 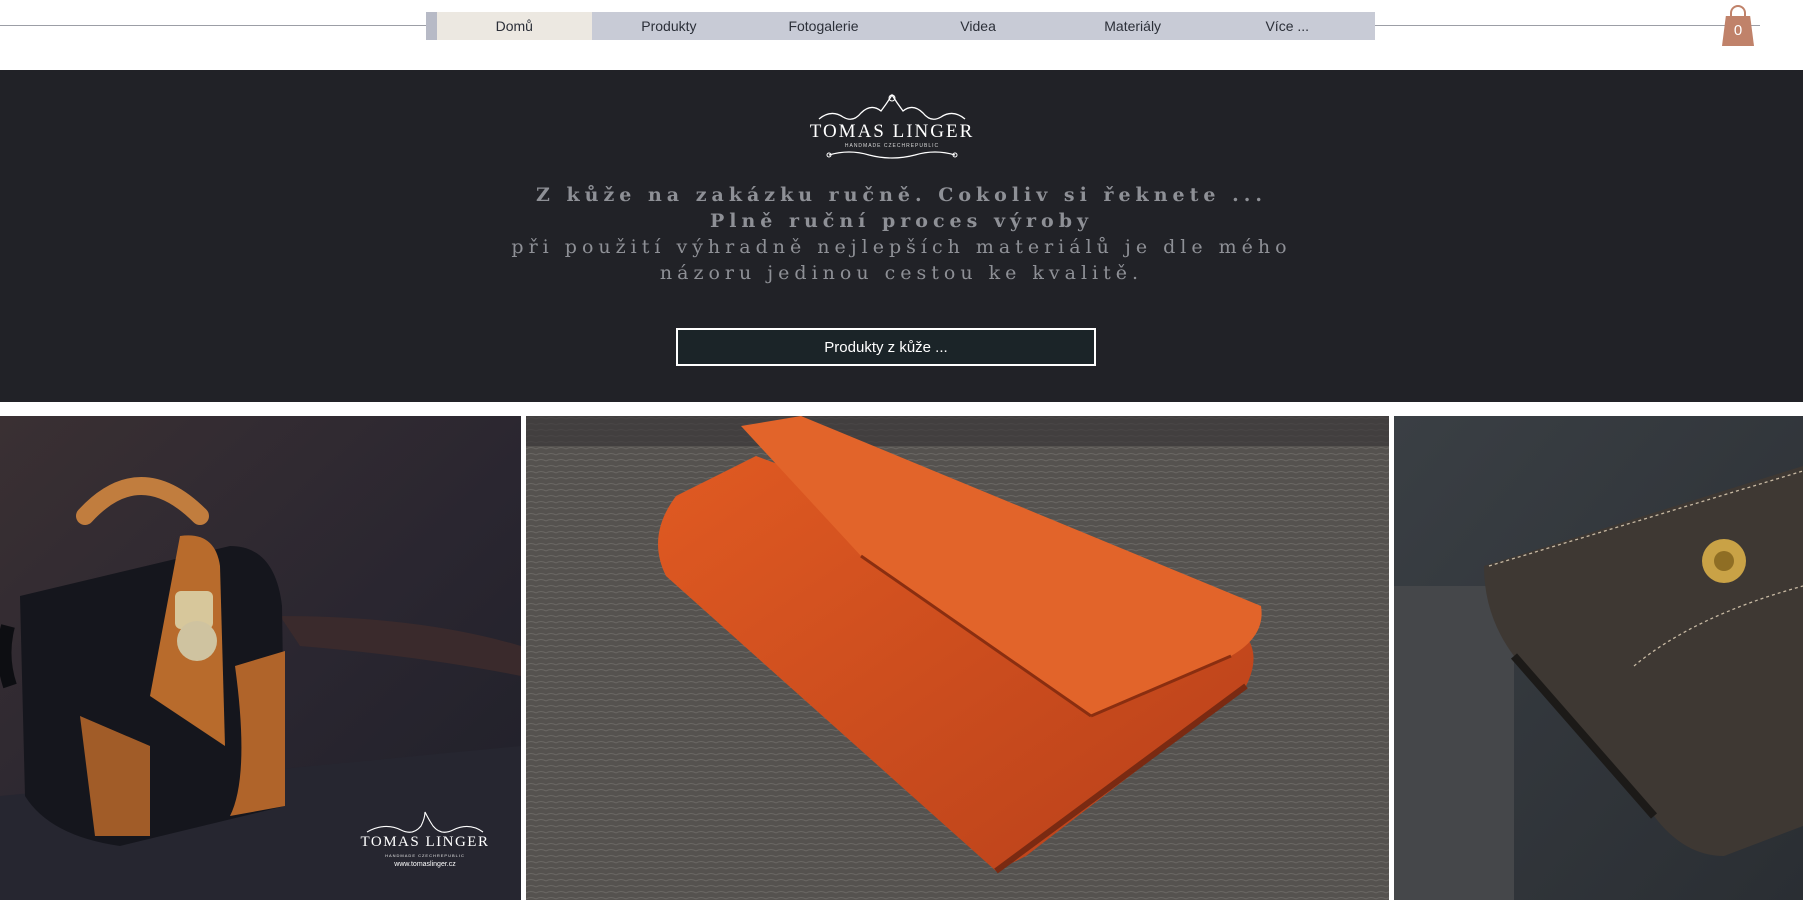 I want to click on nav-left-cap, so click(x=431, y=26).